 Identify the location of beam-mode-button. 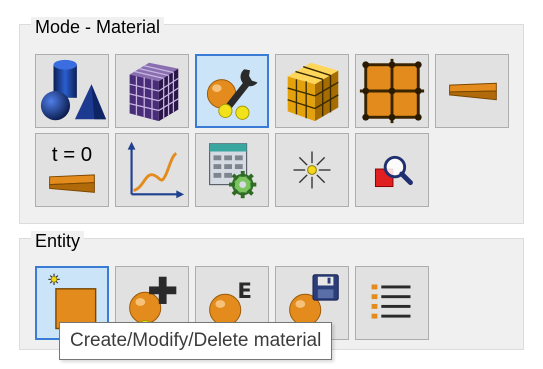
(472, 91).